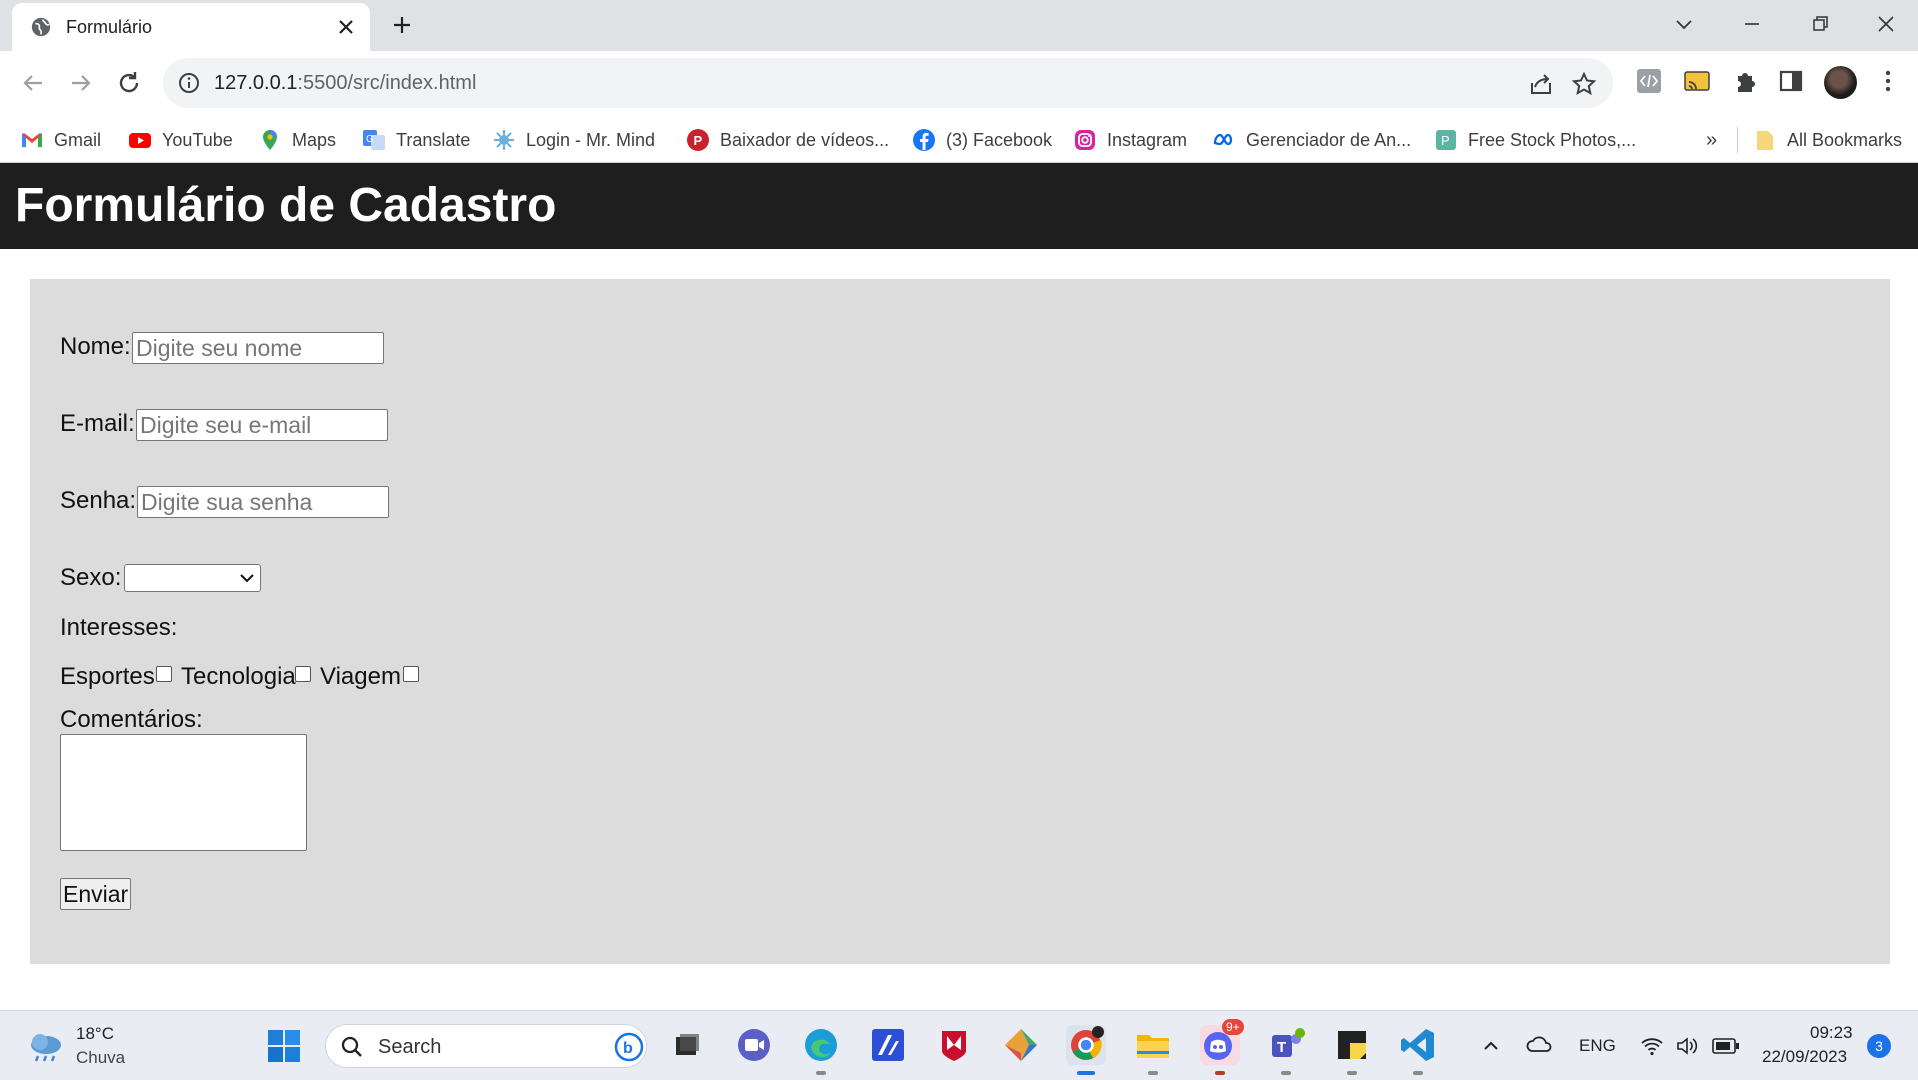  What do you see at coordinates (60, 140) in the screenshot?
I see `bookmark-gmail: Gmail` at bounding box center [60, 140].